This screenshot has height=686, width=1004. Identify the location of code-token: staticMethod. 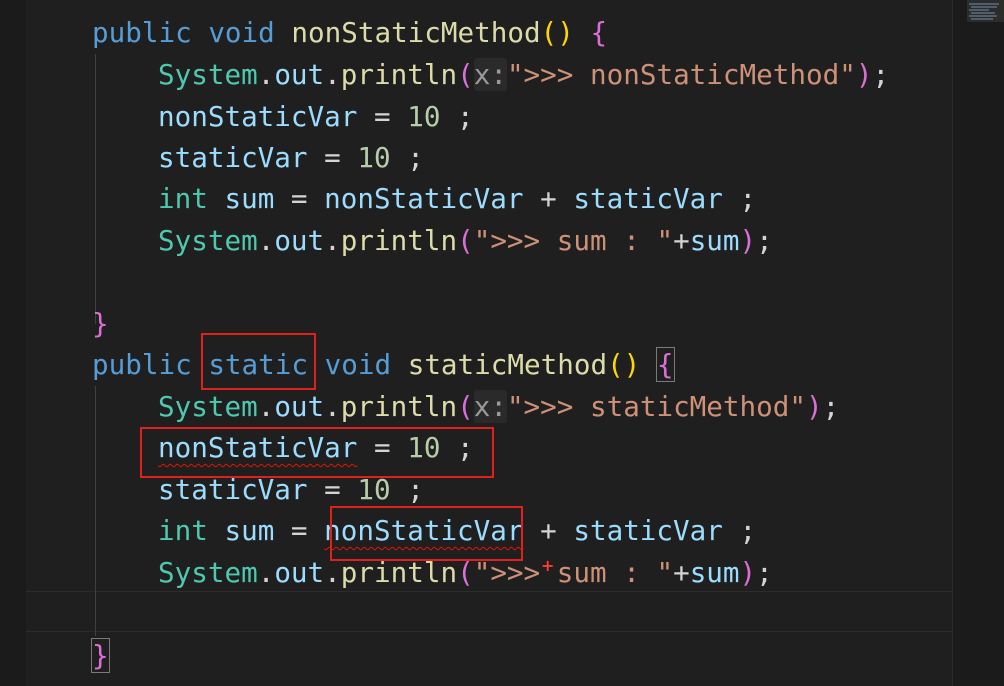
(507, 364).